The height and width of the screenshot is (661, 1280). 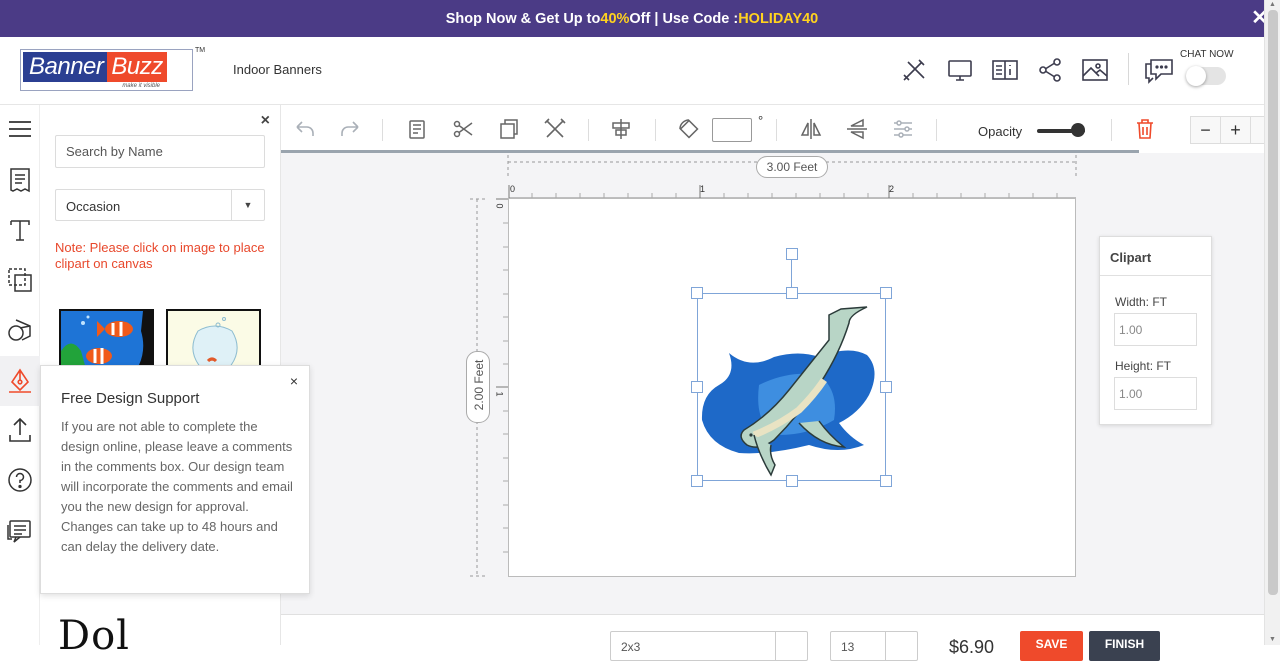 What do you see at coordinates (732, 130) in the screenshot?
I see `rotation-input` at bounding box center [732, 130].